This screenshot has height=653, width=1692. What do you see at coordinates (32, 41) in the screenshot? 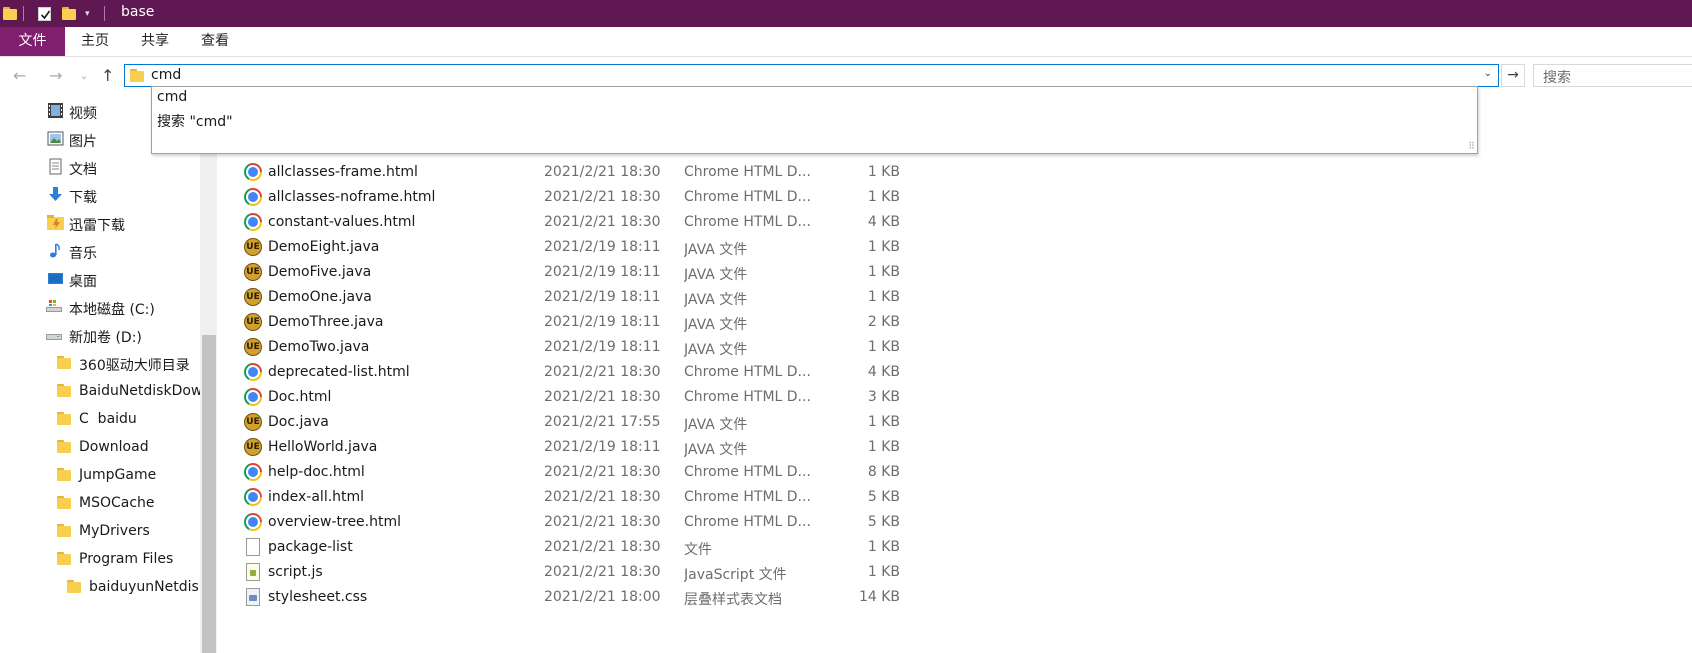
I see `tab-file: 文件` at bounding box center [32, 41].